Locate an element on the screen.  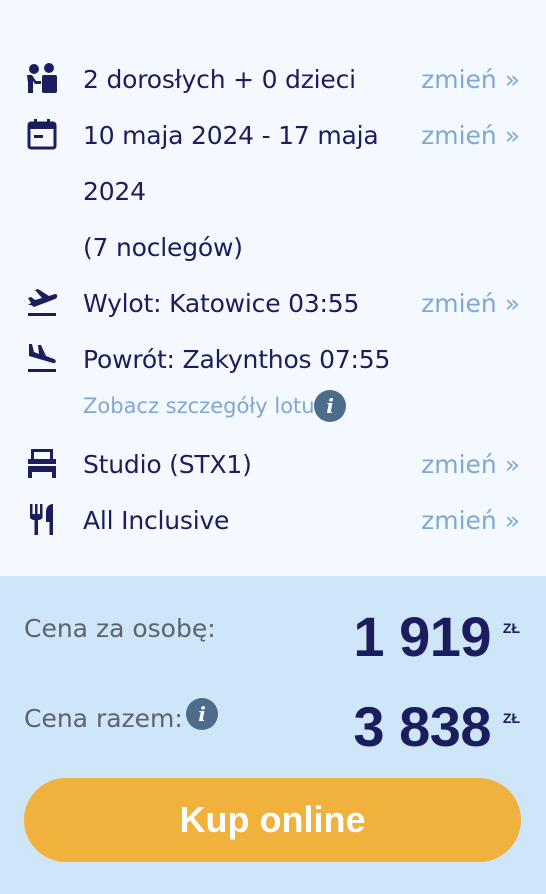
departure-row: Wylot: Katowice 03:55 zmień » is located at coordinates (273, 304).